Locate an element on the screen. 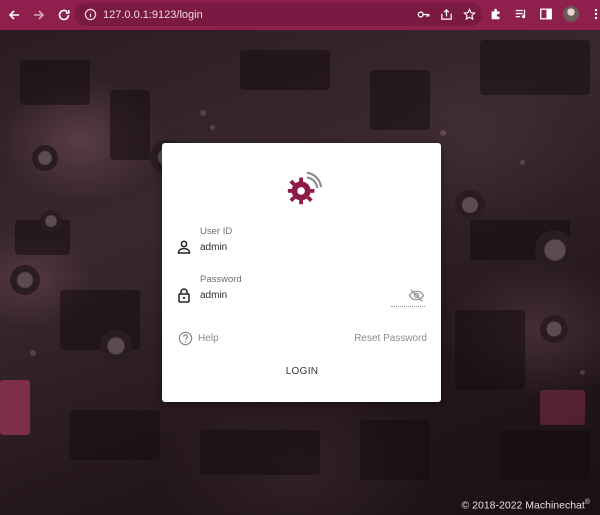 The height and width of the screenshot is (515, 600). password-input: admin is located at coordinates (213, 295).